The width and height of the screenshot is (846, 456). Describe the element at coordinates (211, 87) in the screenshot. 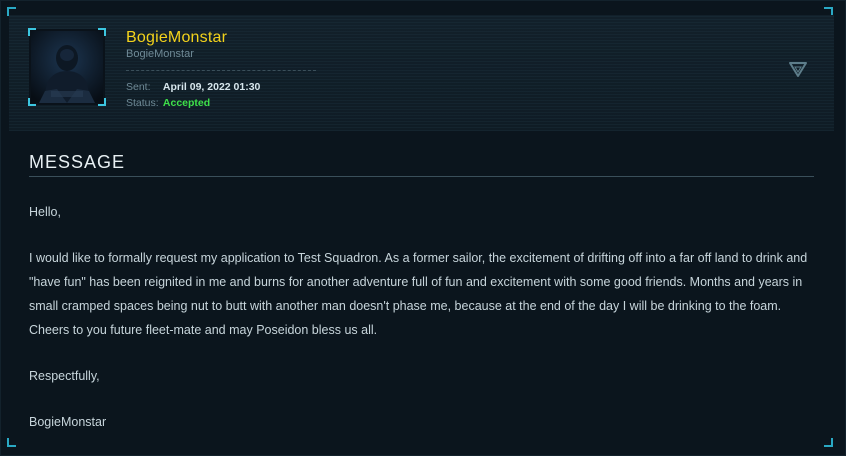

I see `sent-timestamp: April 09, 2022 01:30` at that location.